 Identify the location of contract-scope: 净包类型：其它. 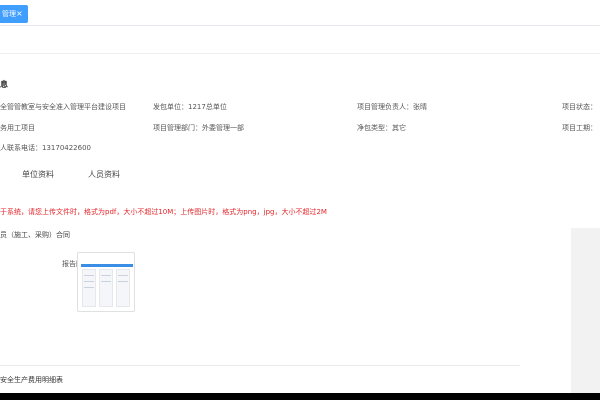
(381, 128).